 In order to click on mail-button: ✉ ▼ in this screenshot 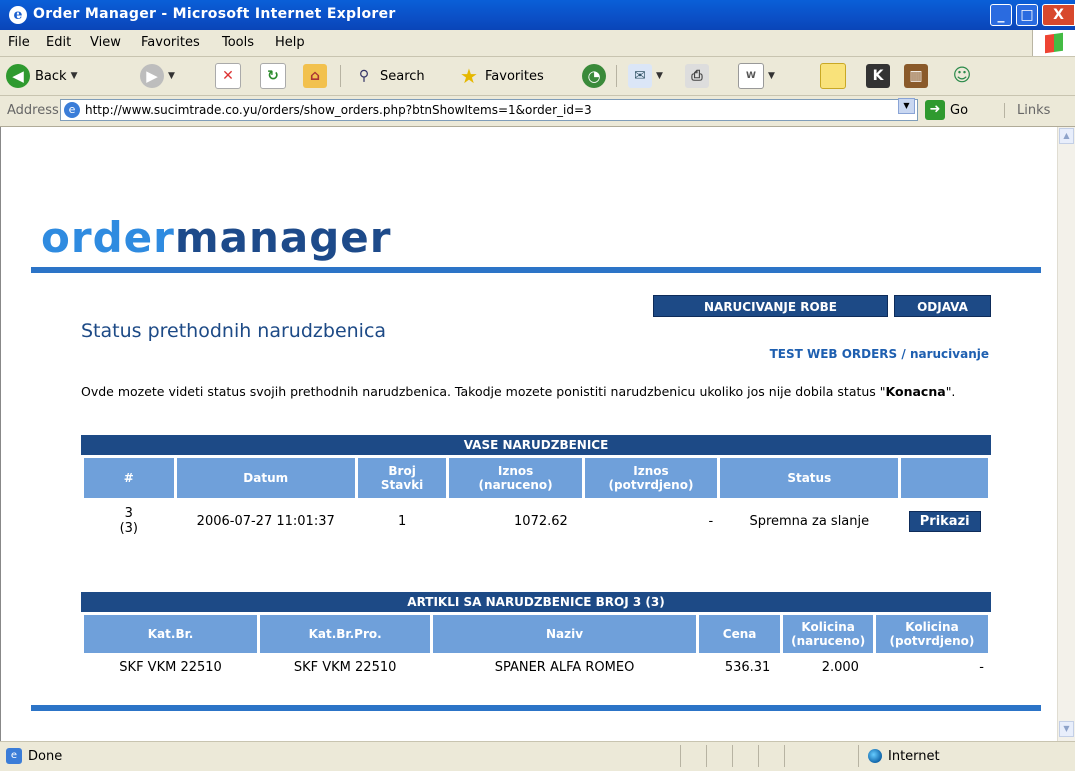, I will do `click(645, 76)`.